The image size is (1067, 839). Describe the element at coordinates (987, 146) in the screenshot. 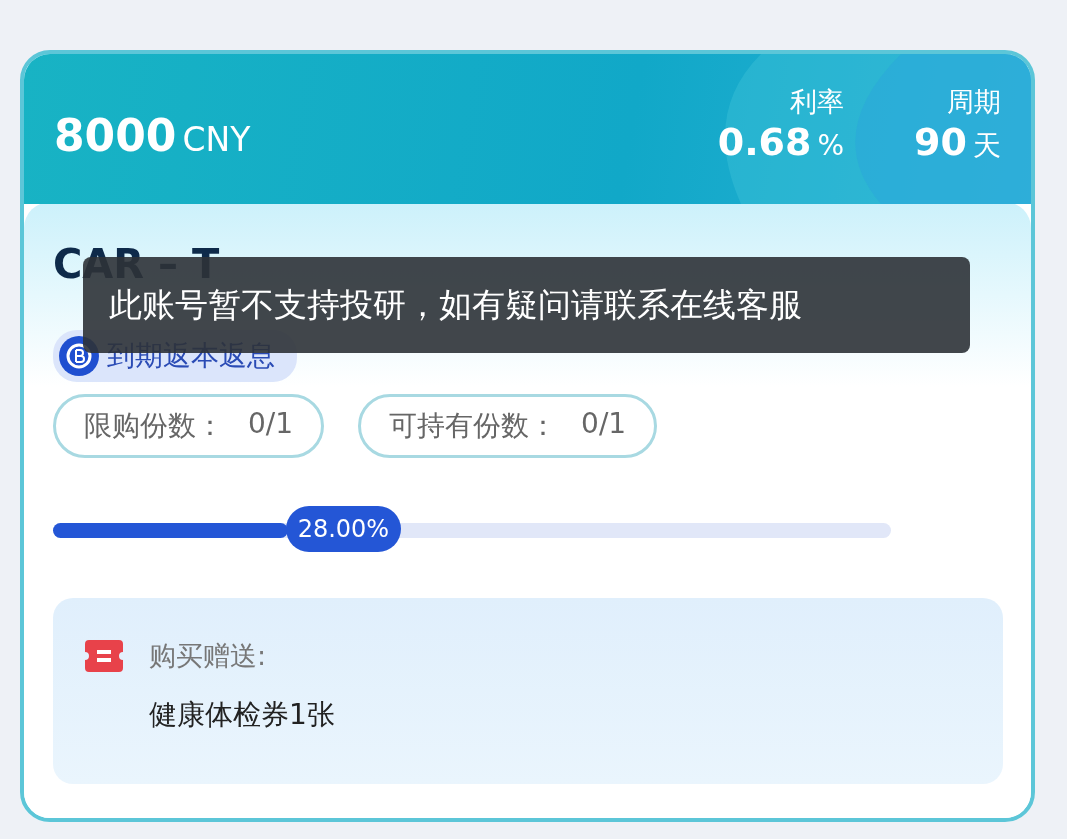

I see `stat-unit: 天` at that location.